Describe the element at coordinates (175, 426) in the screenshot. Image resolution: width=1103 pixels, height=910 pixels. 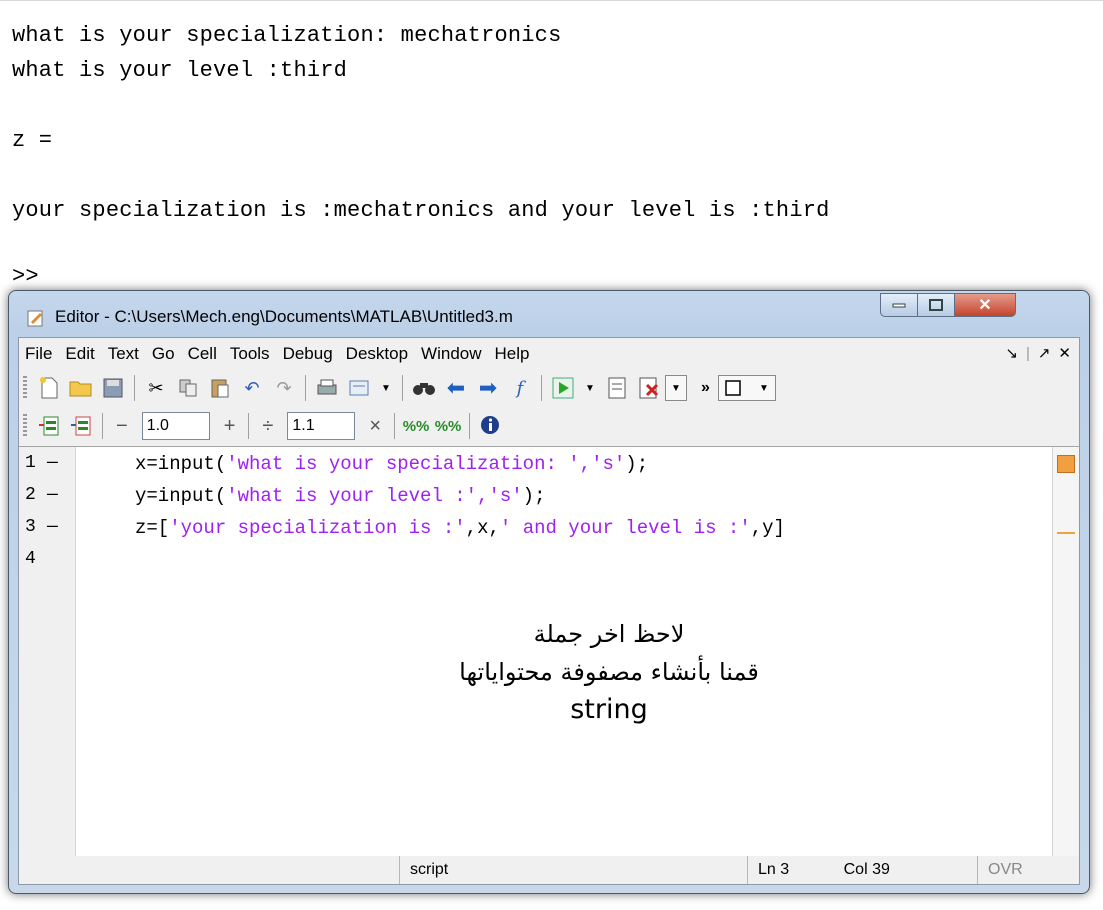
I see `decrement-value-field: 1.0` at that location.